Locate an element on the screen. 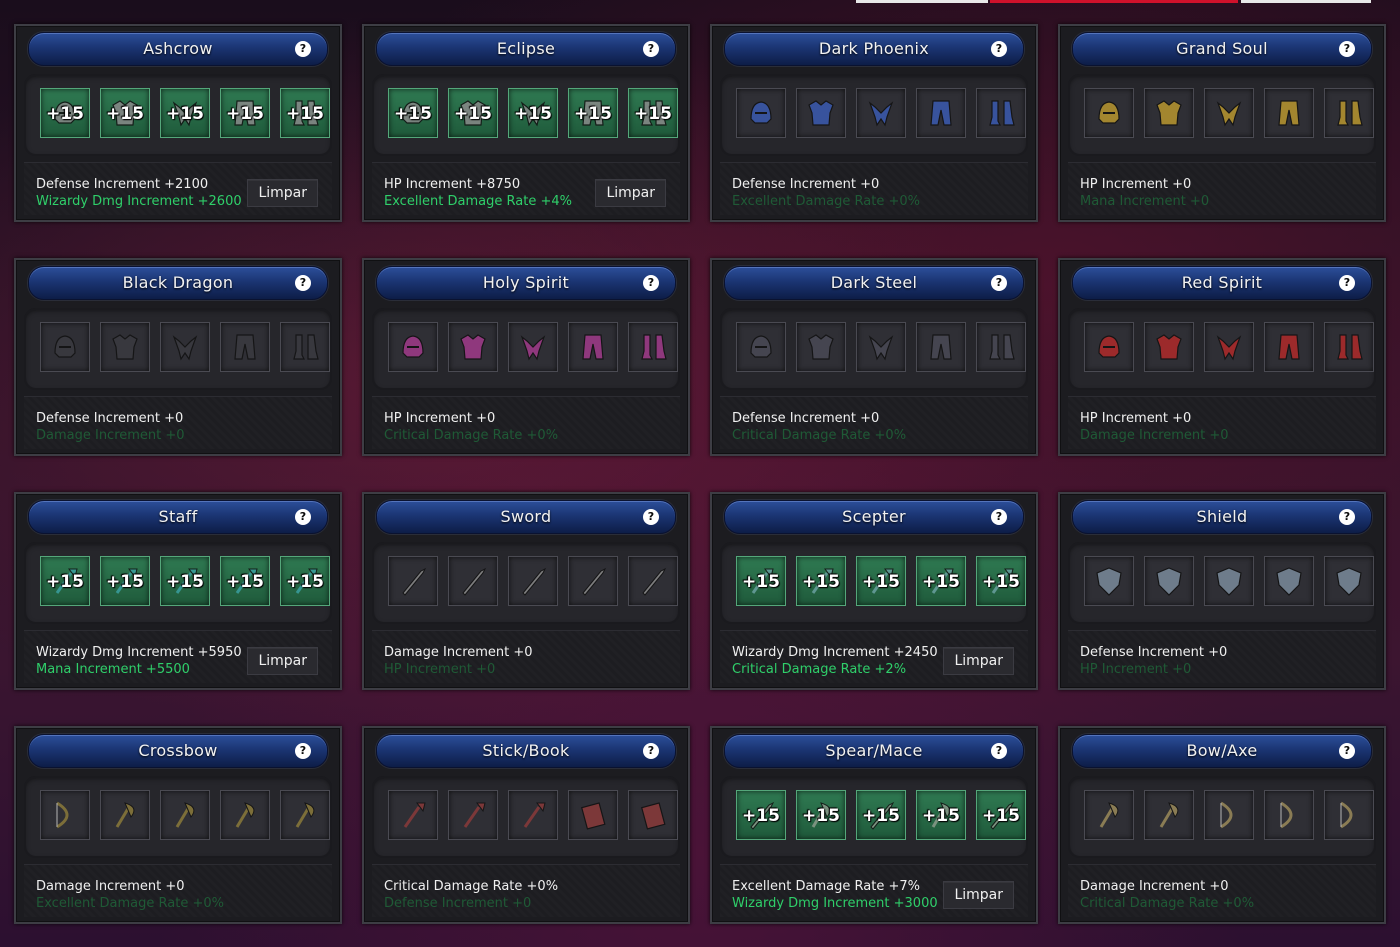 The height and width of the screenshot is (947, 1400). top-tab-right is located at coordinates (1306, 1).